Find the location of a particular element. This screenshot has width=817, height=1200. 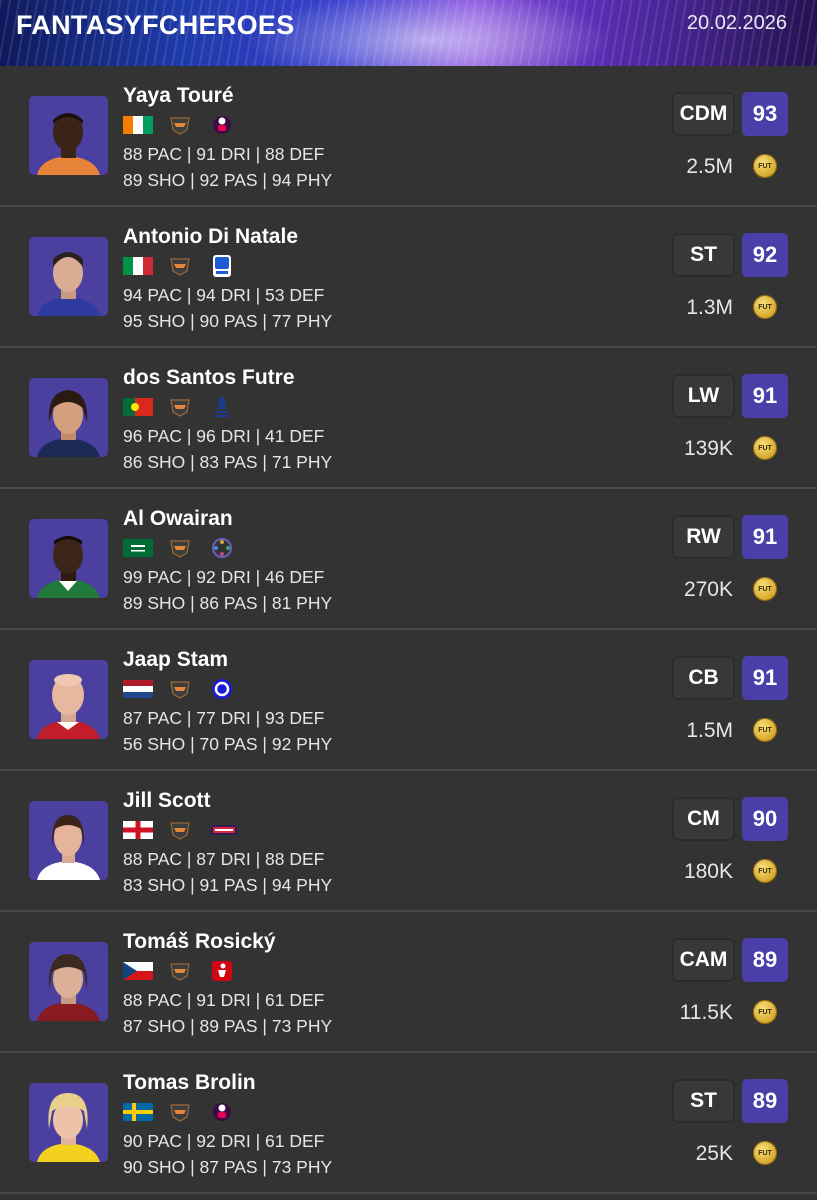

price-label: 25K is located at coordinates (714, 1153).